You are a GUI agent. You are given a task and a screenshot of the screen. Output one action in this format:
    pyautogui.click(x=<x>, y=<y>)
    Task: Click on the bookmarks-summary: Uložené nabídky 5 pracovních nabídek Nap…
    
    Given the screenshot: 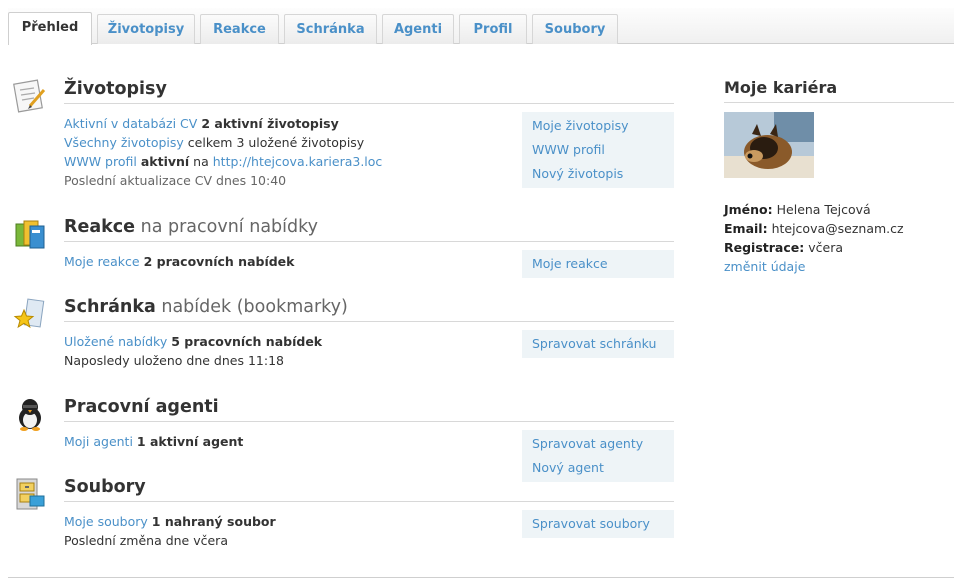 What is the action you would take?
    pyautogui.click(x=289, y=351)
    